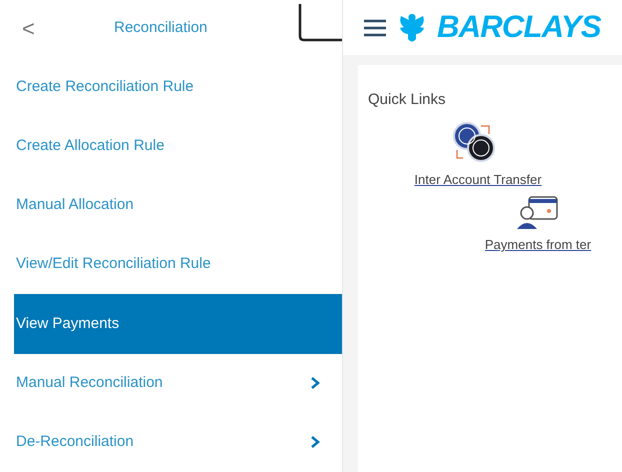 The width and height of the screenshot is (622, 472). I want to click on quick-link: Payments from ter, so click(538, 244).